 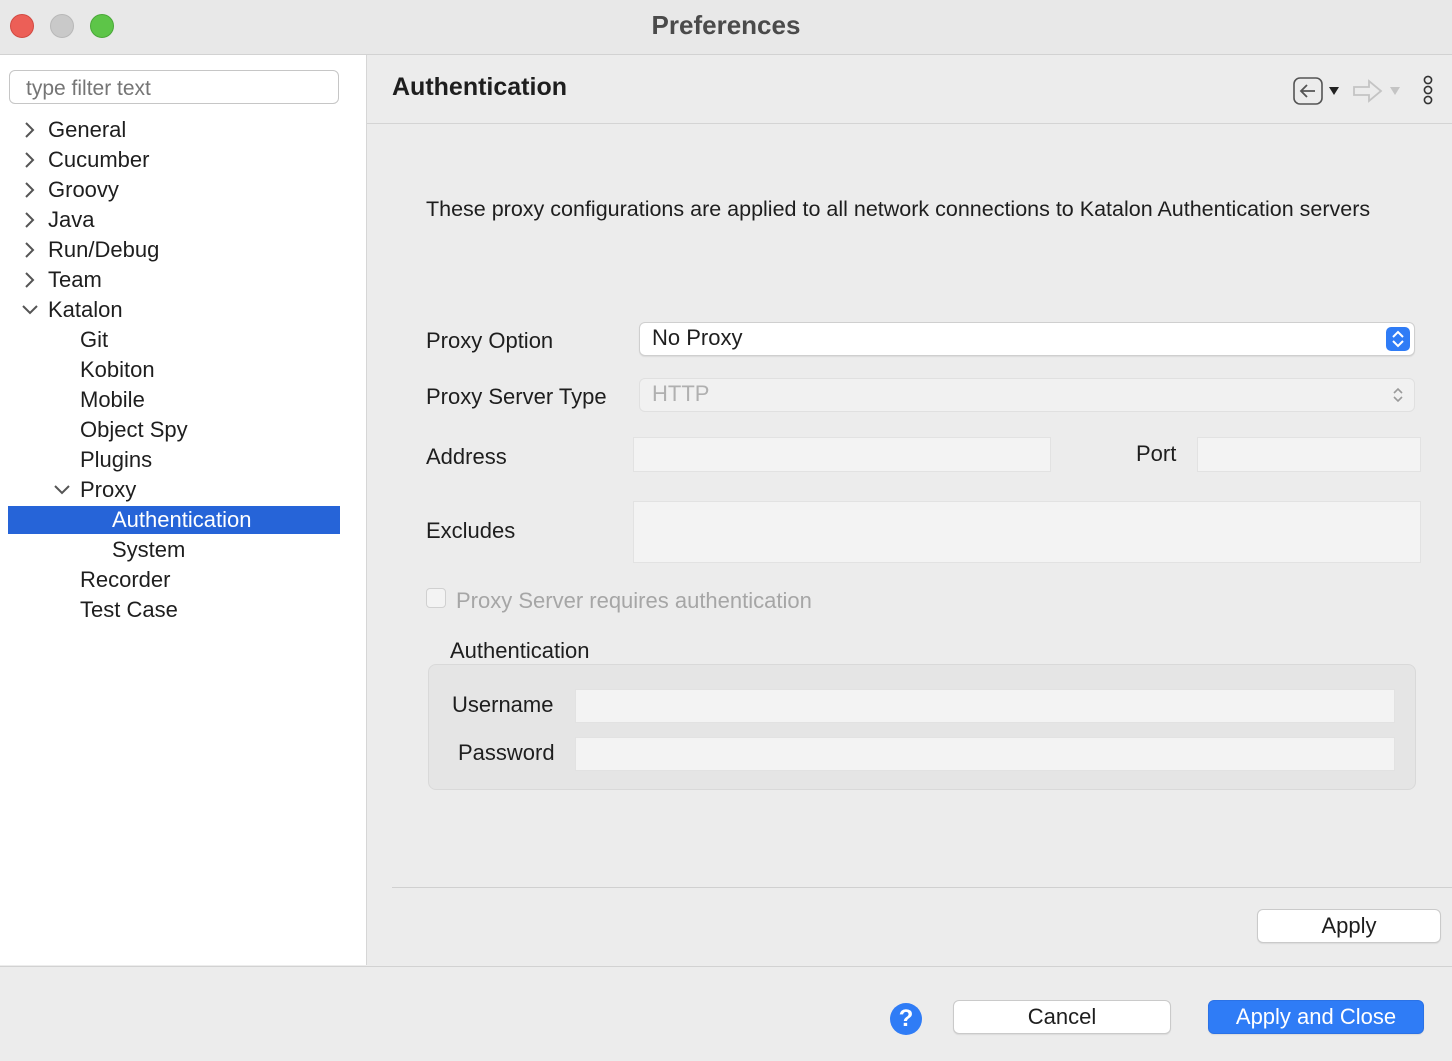 I want to click on tree-item-label: Katalon, so click(x=85, y=309).